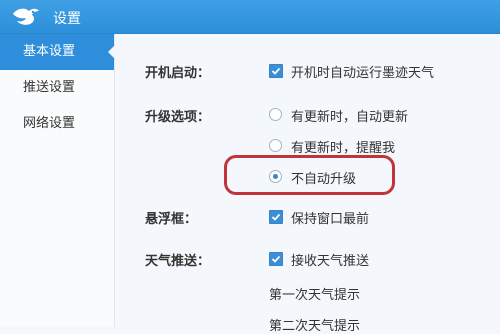 The image size is (500, 334). I want to click on bird-logo-icon, so click(26, 16).